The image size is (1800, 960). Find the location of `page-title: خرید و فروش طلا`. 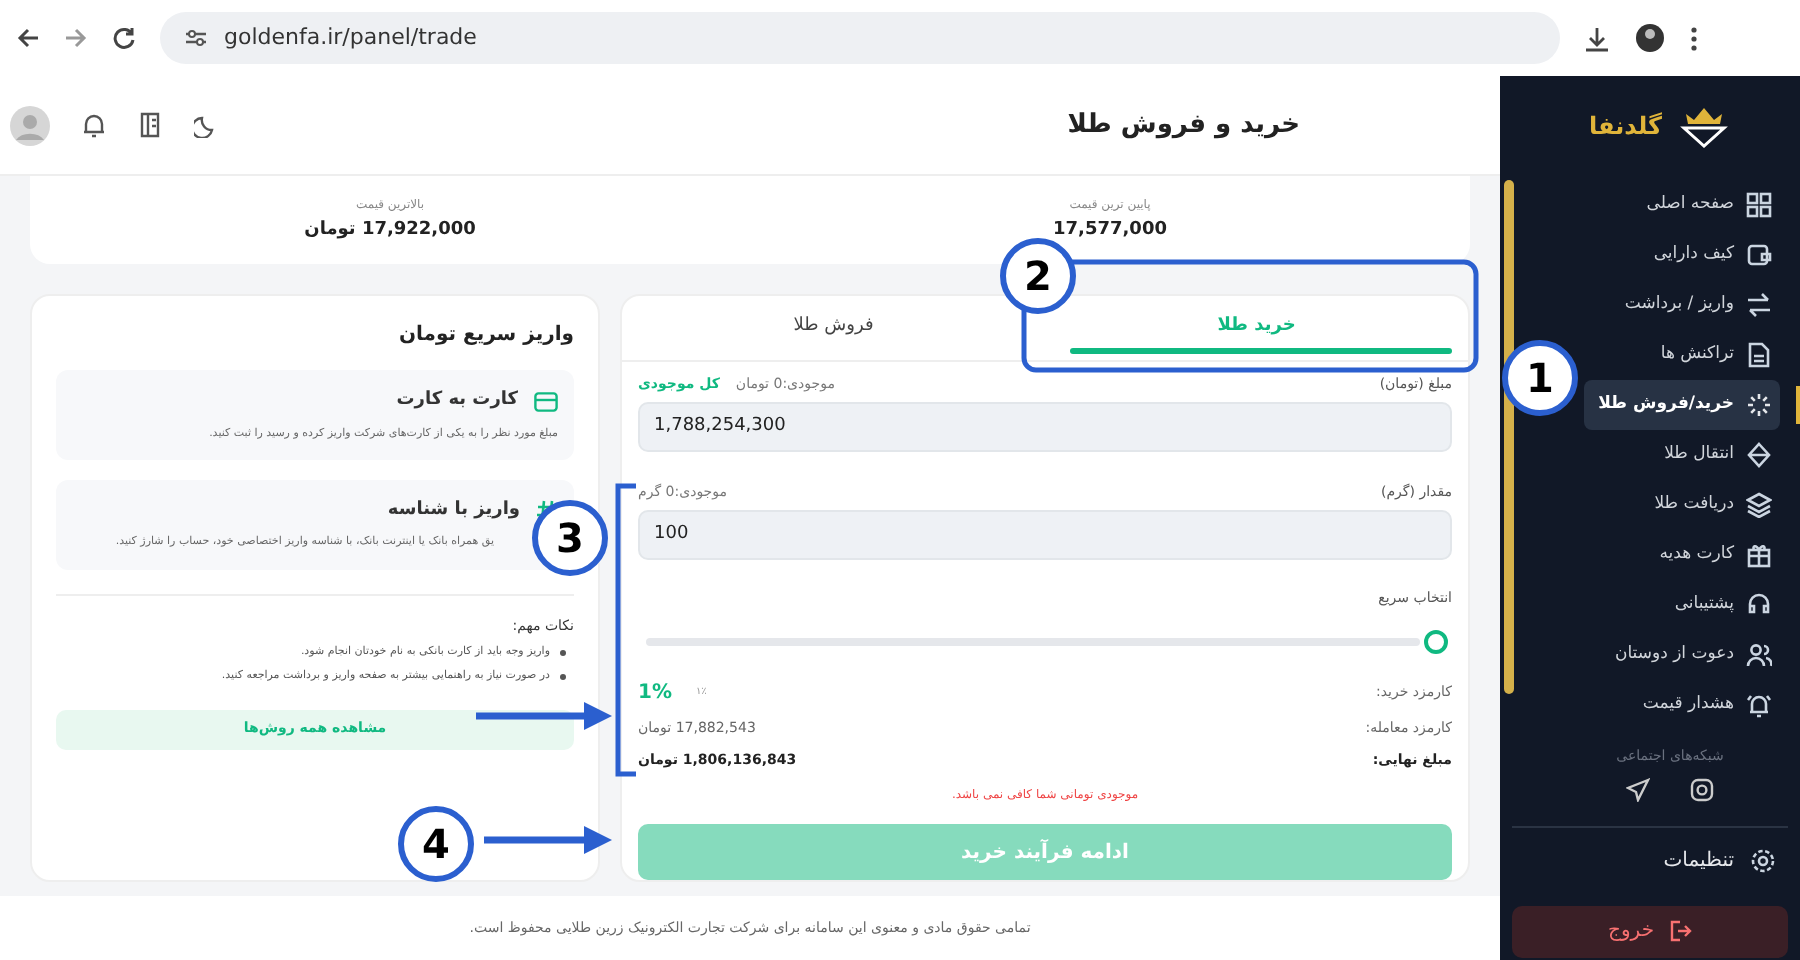

page-title: خرید و فروش طلا is located at coordinates (1184, 125).